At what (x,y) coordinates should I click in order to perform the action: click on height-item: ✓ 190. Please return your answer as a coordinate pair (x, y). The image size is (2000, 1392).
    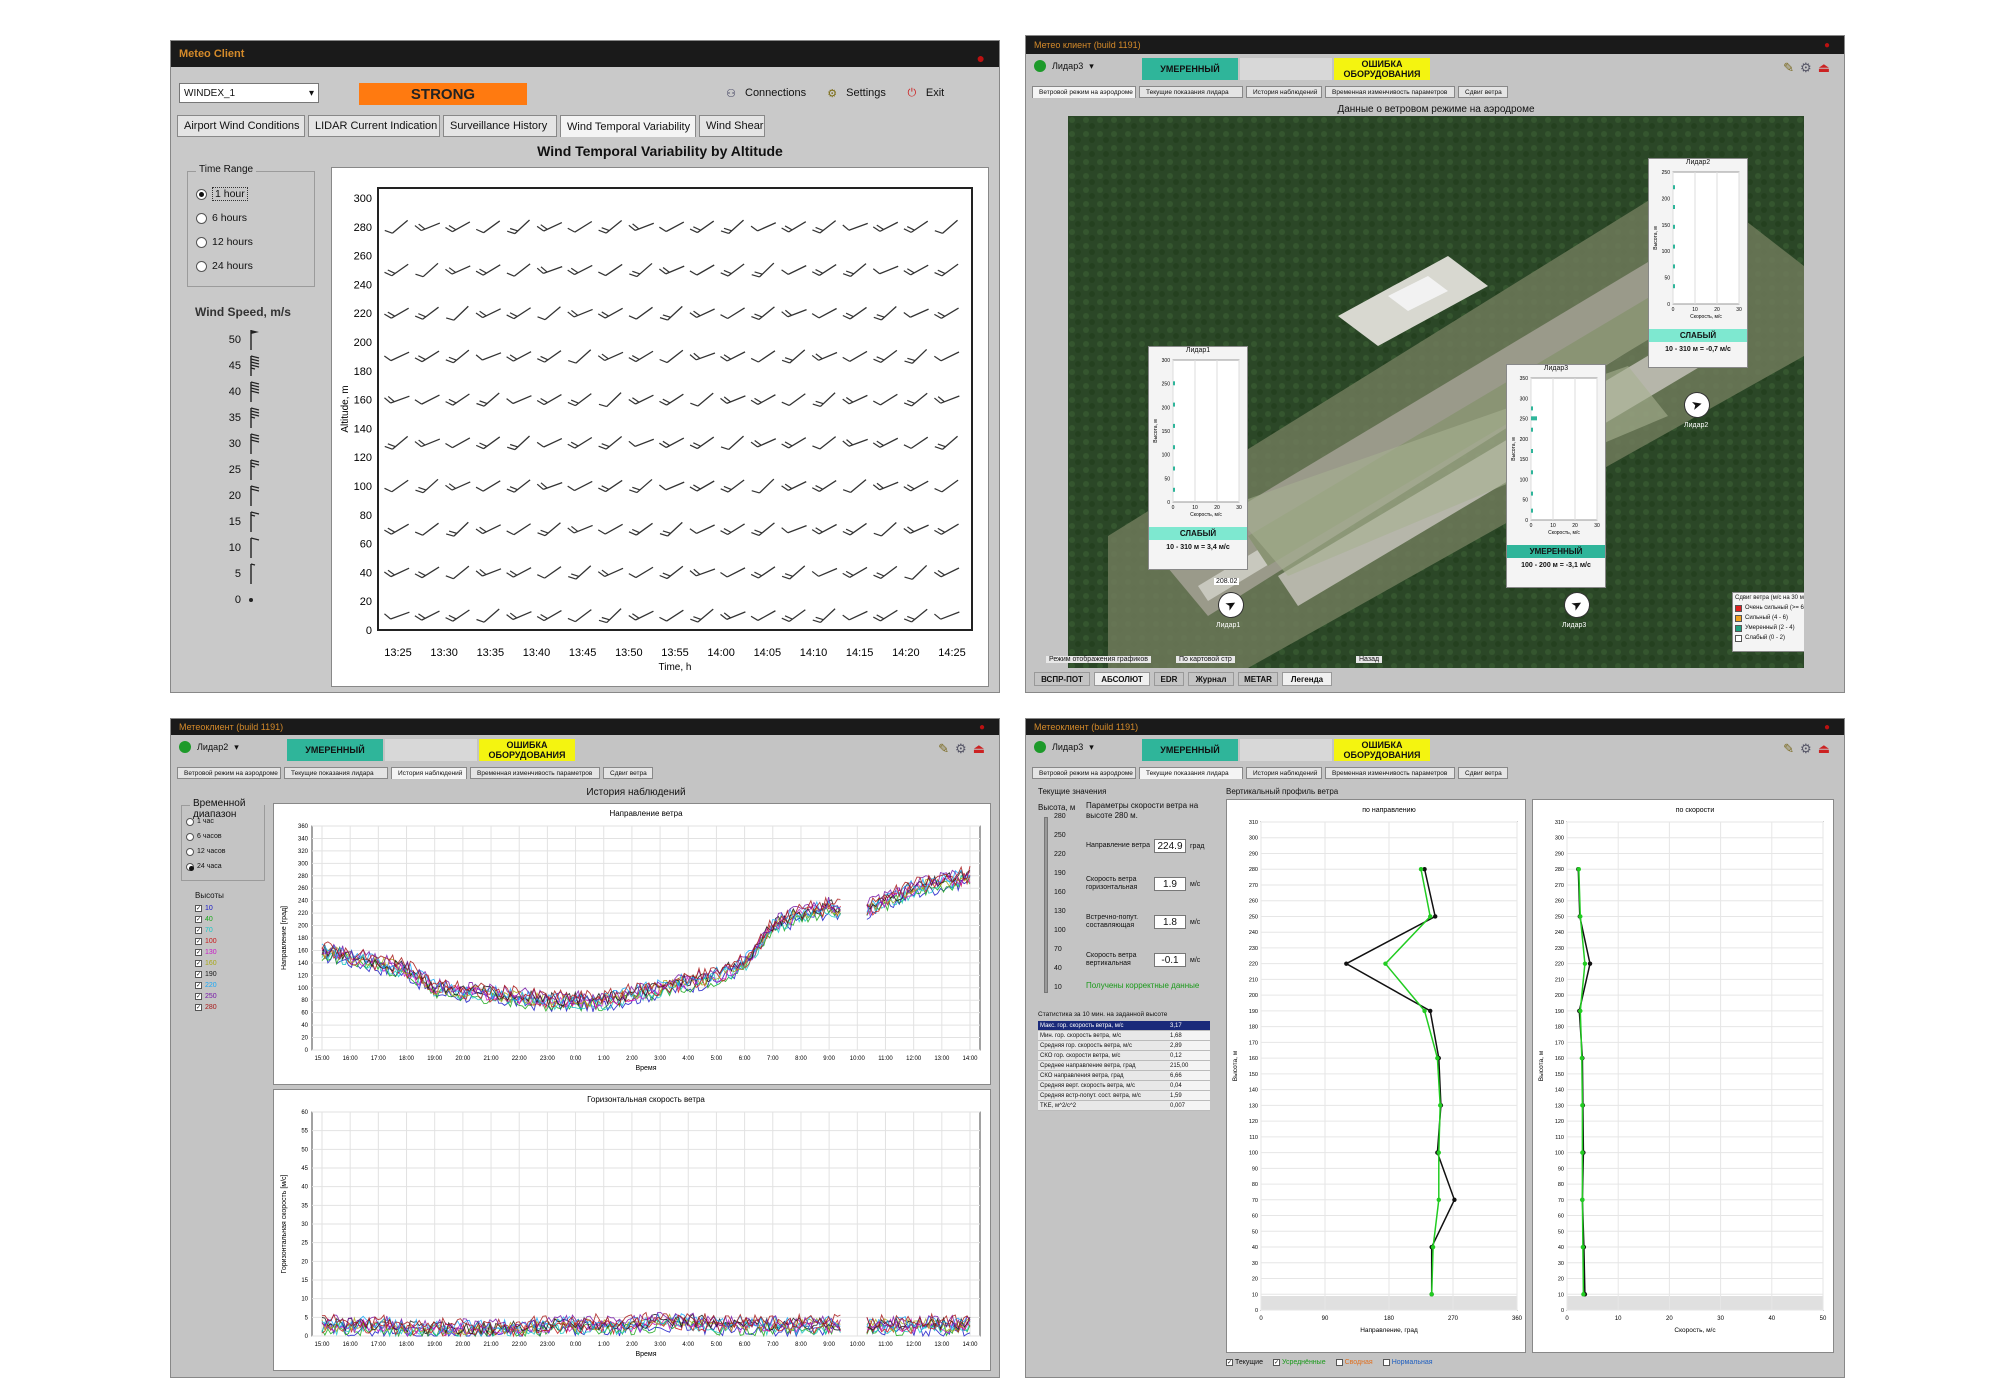
    Looking at the image, I should click on (206, 974).